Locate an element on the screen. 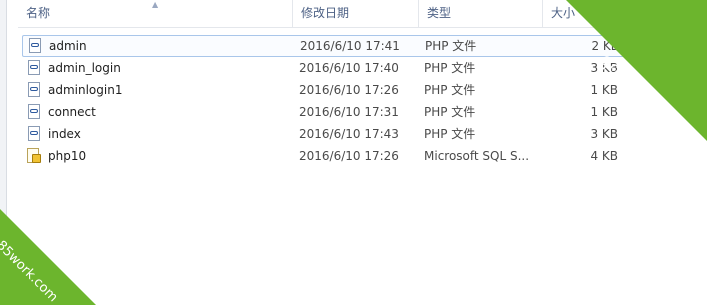 This screenshot has height=305, width=707. file-row: admin 2016/6/10 17:41 PHP 文件 2 KB is located at coordinates (323, 46).